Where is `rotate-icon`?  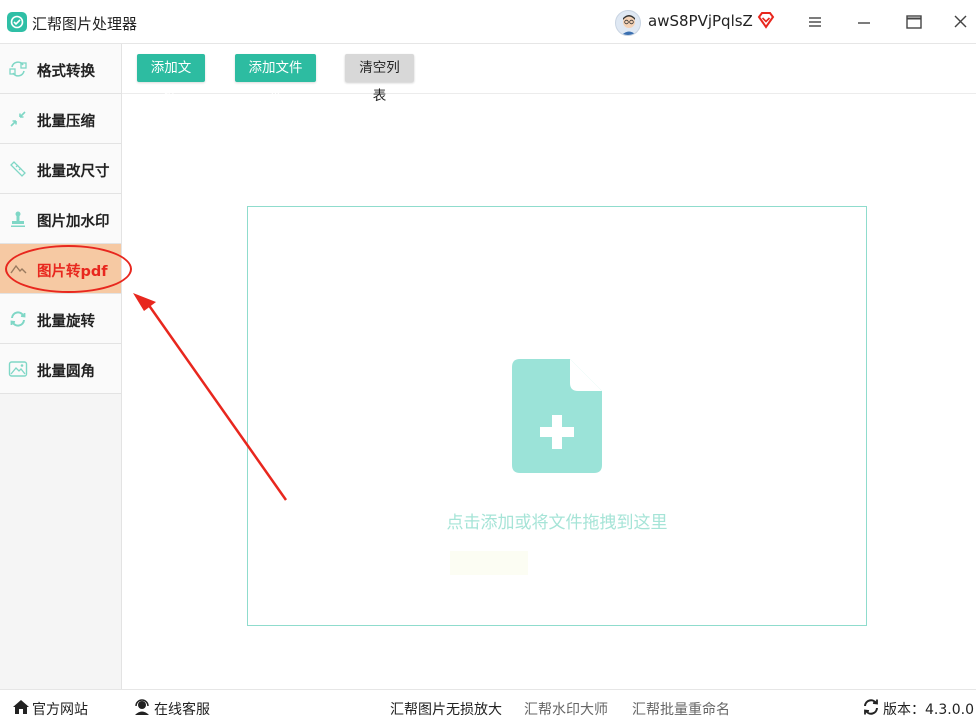 rotate-icon is located at coordinates (18, 319).